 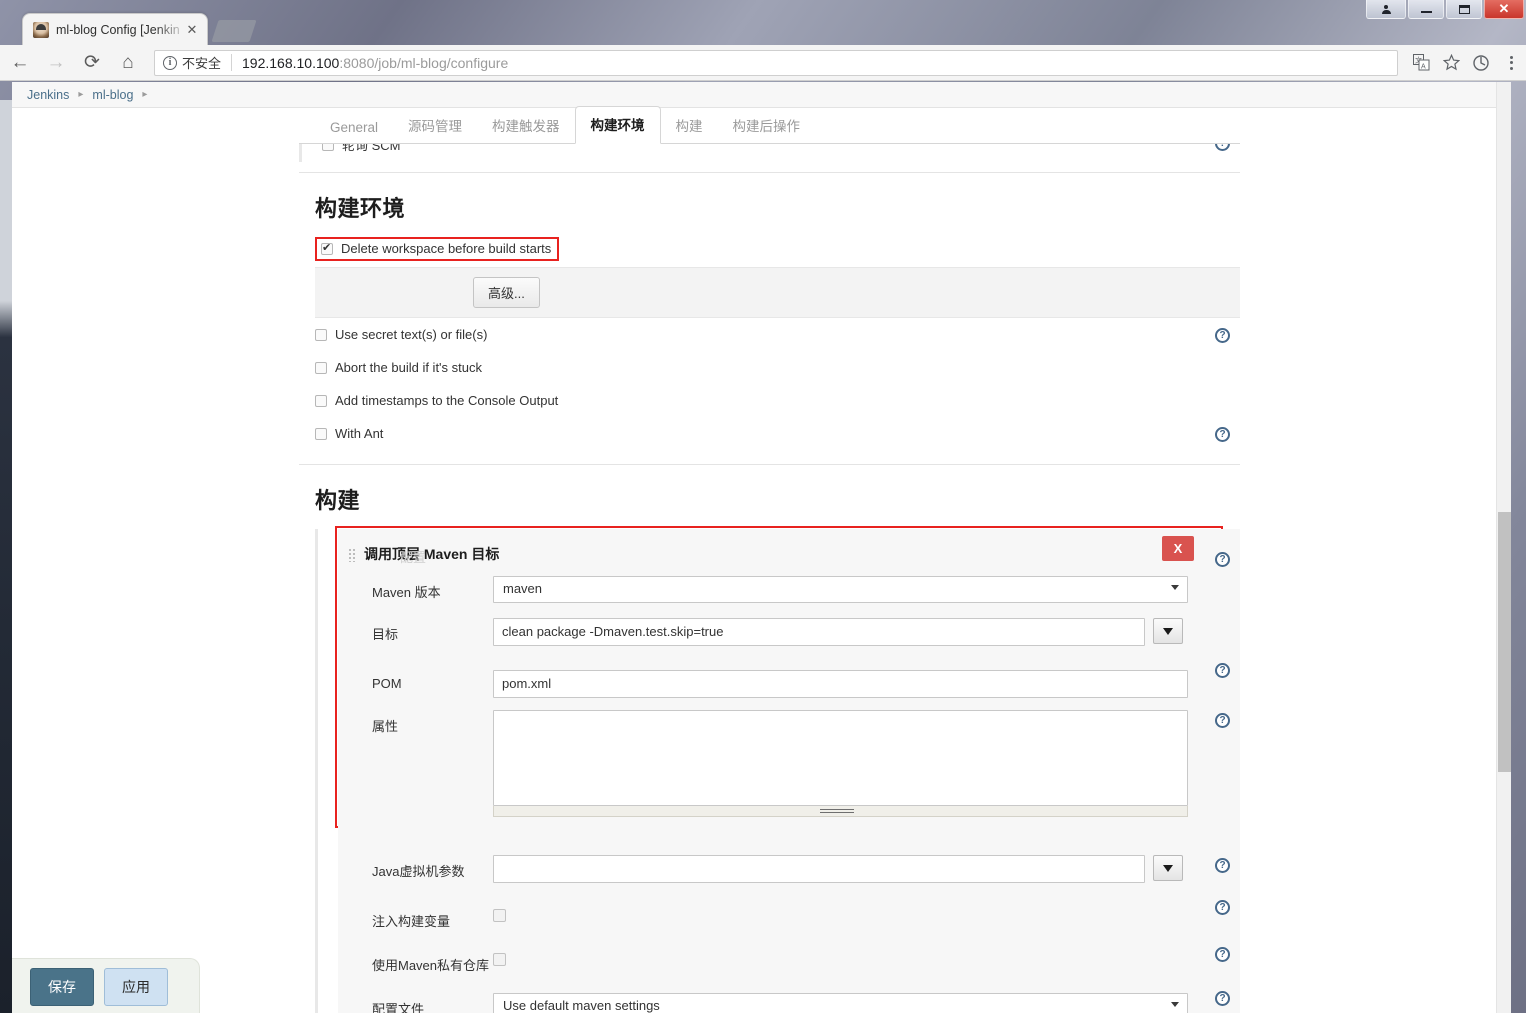 What do you see at coordinates (777, 367) in the screenshot?
I see `abort-stuck-control: Abort the build if it's stuck` at bounding box center [777, 367].